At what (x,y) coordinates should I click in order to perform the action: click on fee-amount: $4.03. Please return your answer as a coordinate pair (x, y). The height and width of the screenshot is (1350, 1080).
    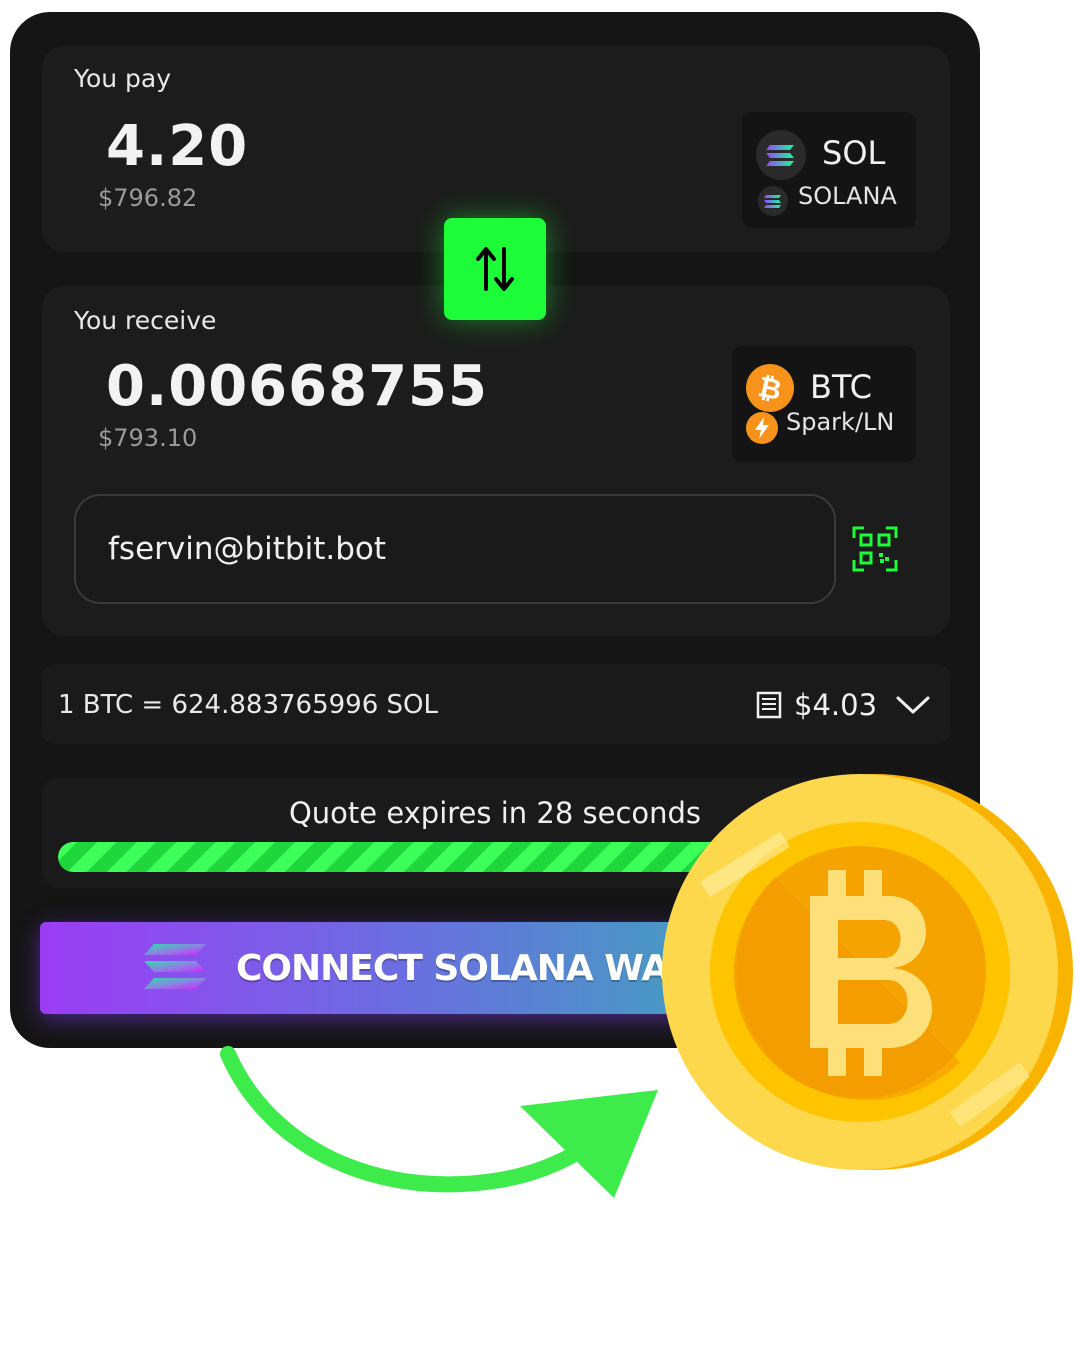
    Looking at the image, I should click on (836, 705).